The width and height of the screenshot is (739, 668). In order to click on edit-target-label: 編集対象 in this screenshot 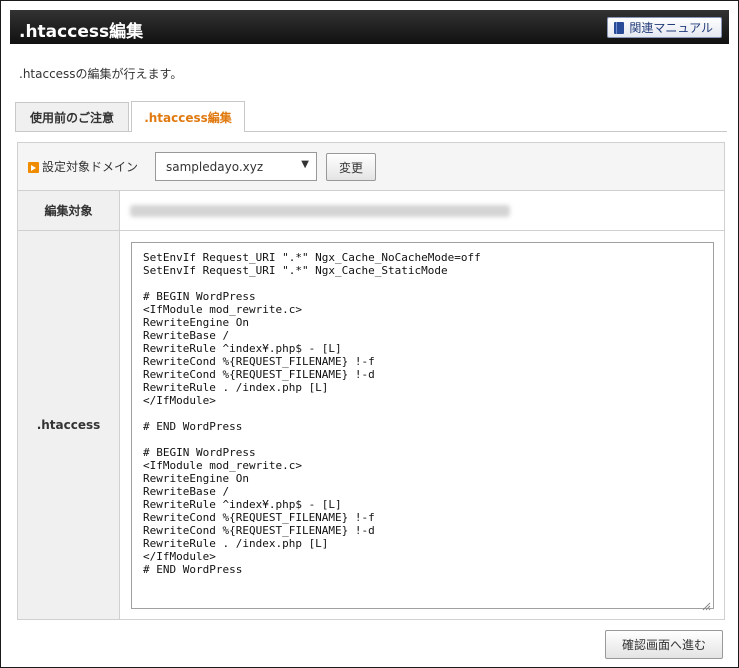, I will do `click(69, 210)`.